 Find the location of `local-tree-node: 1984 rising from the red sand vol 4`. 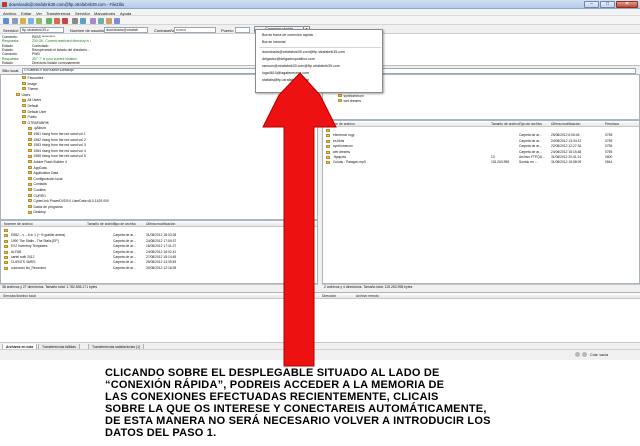

local-tree-node: 1984 rising from the red sand vol 4 is located at coordinates (57, 151).